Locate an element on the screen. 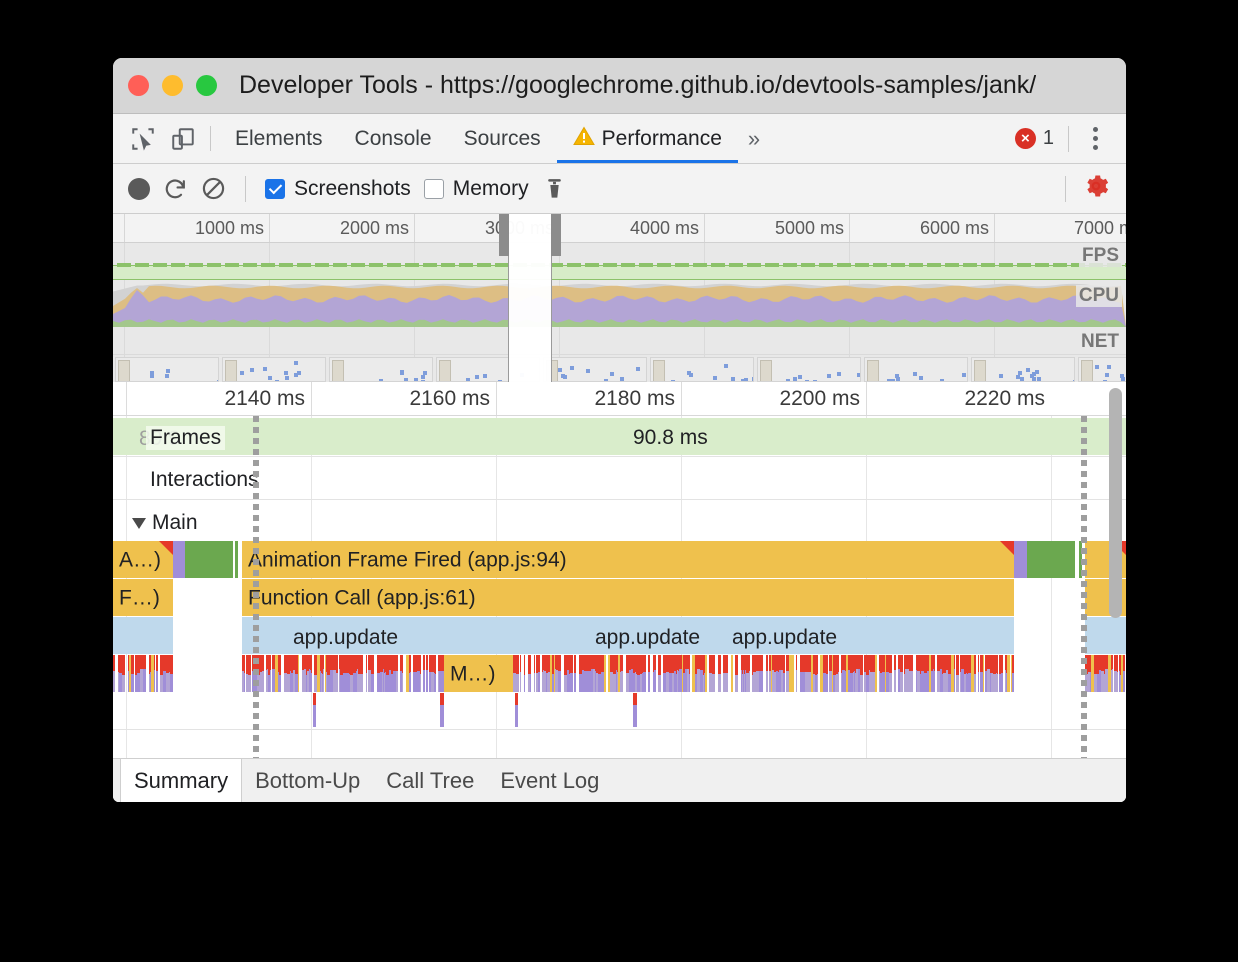 Image resolution: width=1238 pixels, height=962 pixels. memory-checkbox: Memory is located at coordinates (476, 188).